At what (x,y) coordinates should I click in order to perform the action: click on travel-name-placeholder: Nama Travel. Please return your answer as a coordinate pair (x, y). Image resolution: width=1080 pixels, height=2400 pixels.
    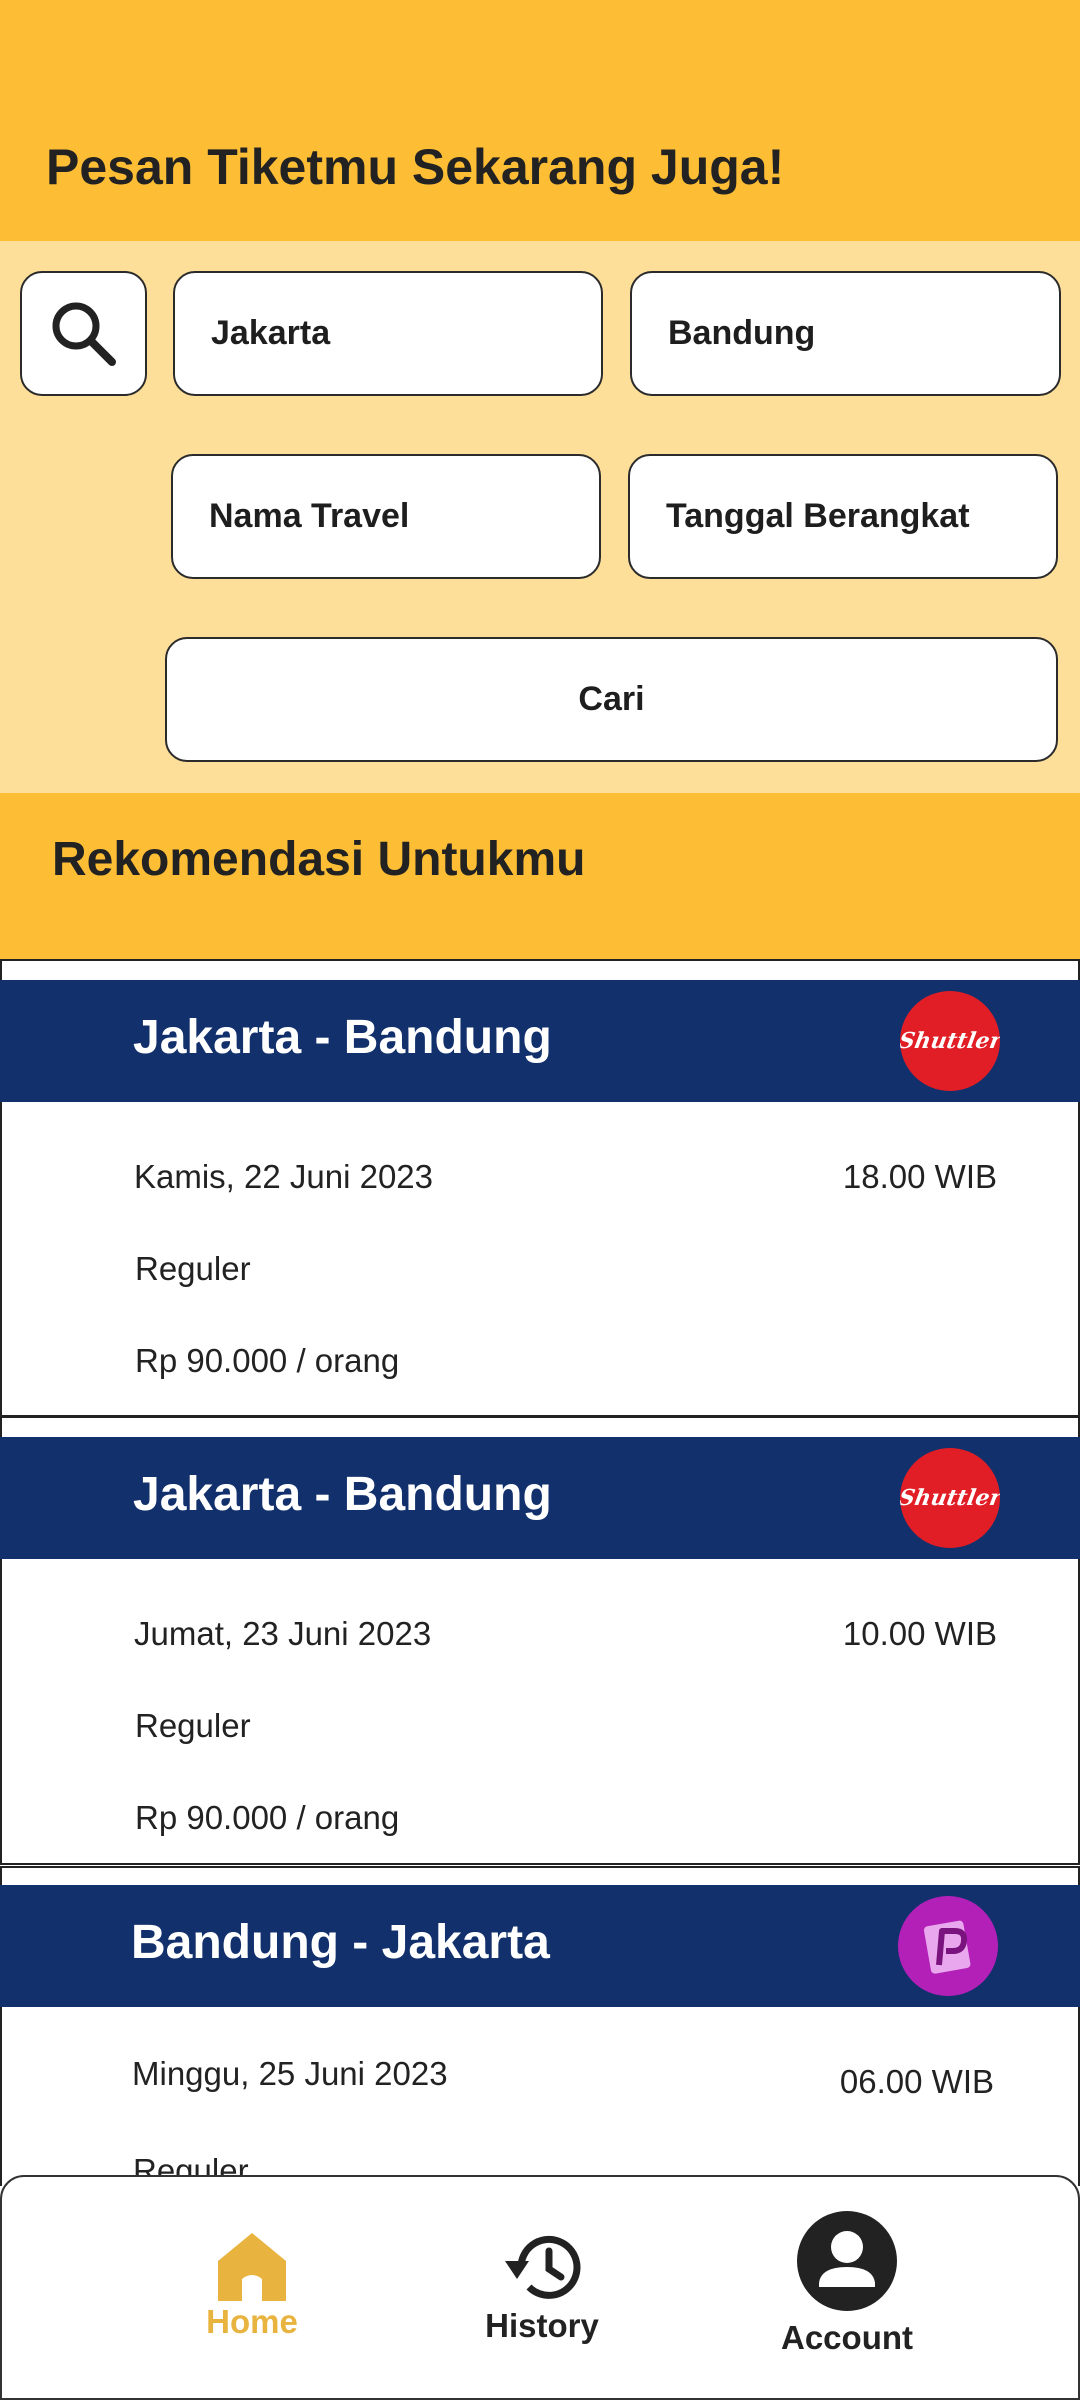
    Looking at the image, I should click on (309, 516).